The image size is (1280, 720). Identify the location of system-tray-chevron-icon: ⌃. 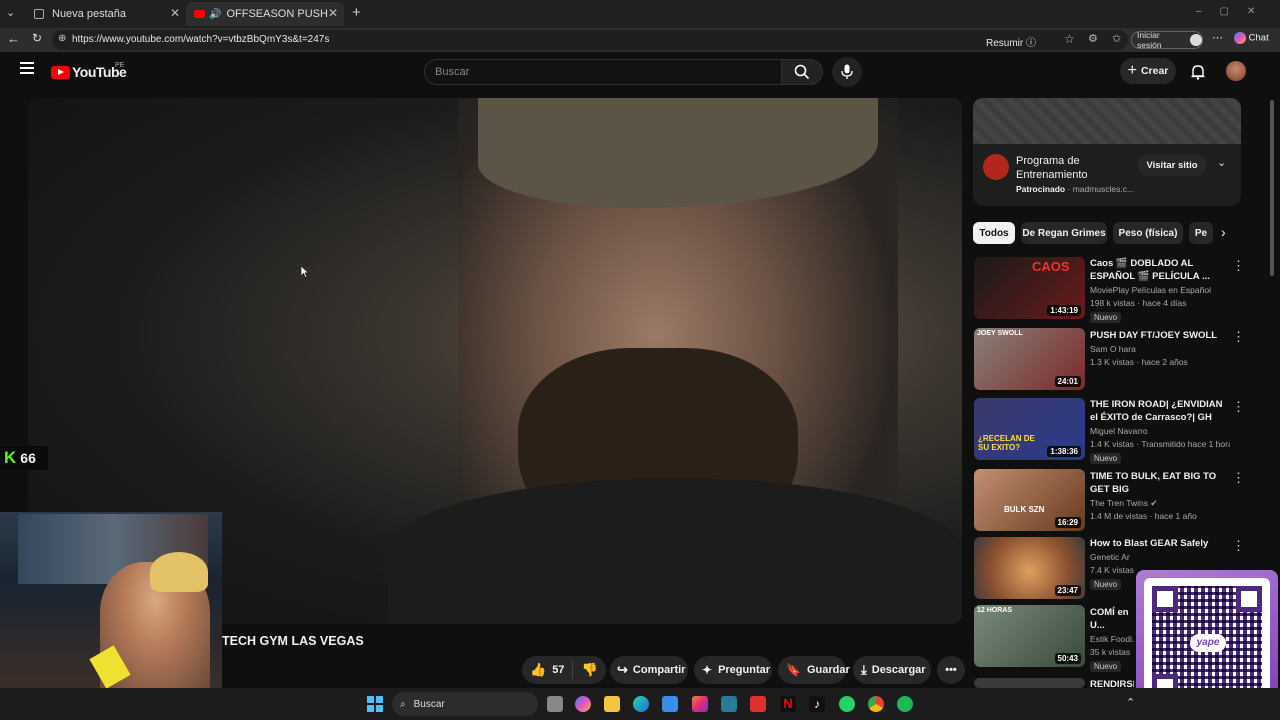
(1130, 702).